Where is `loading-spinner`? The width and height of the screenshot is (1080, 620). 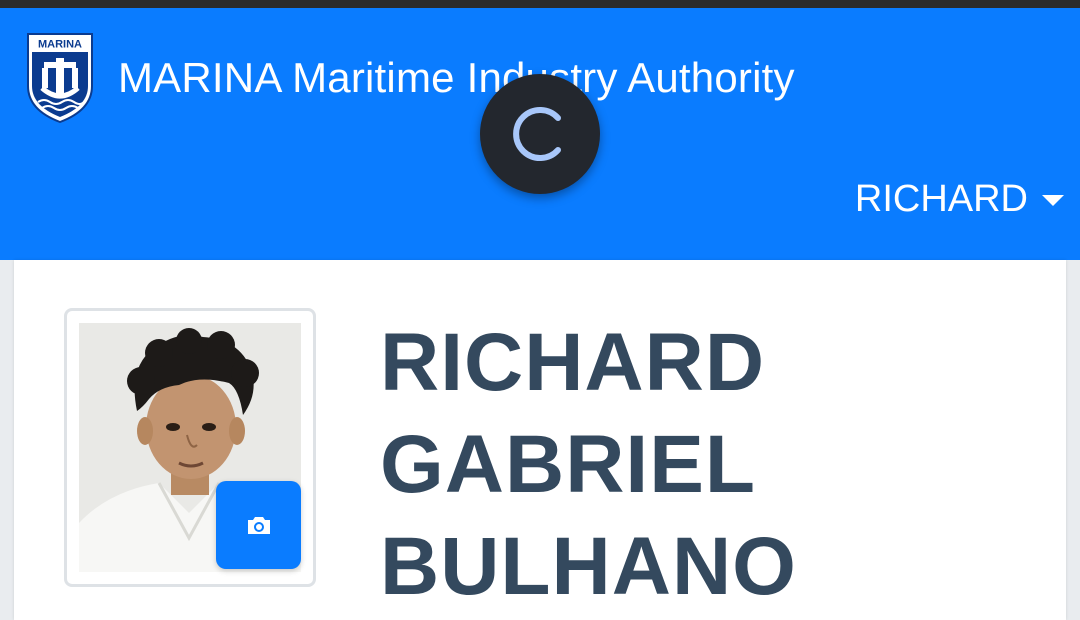
loading-spinner is located at coordinates (540, 134).